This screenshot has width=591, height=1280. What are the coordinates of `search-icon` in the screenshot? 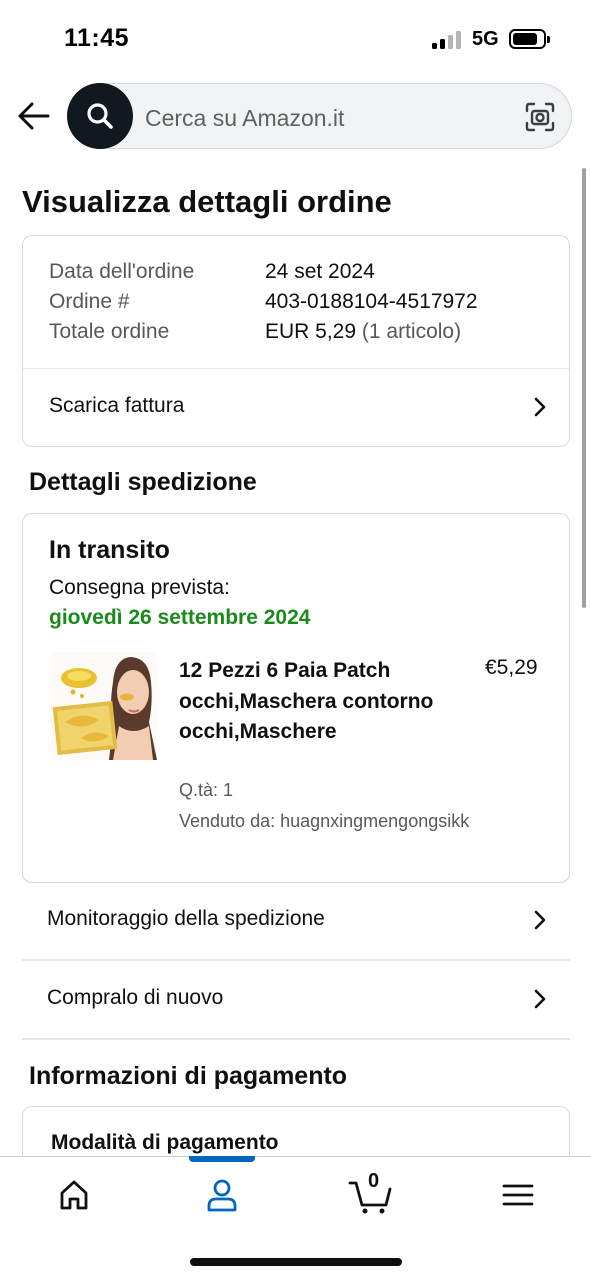 It's located at (100, 116).